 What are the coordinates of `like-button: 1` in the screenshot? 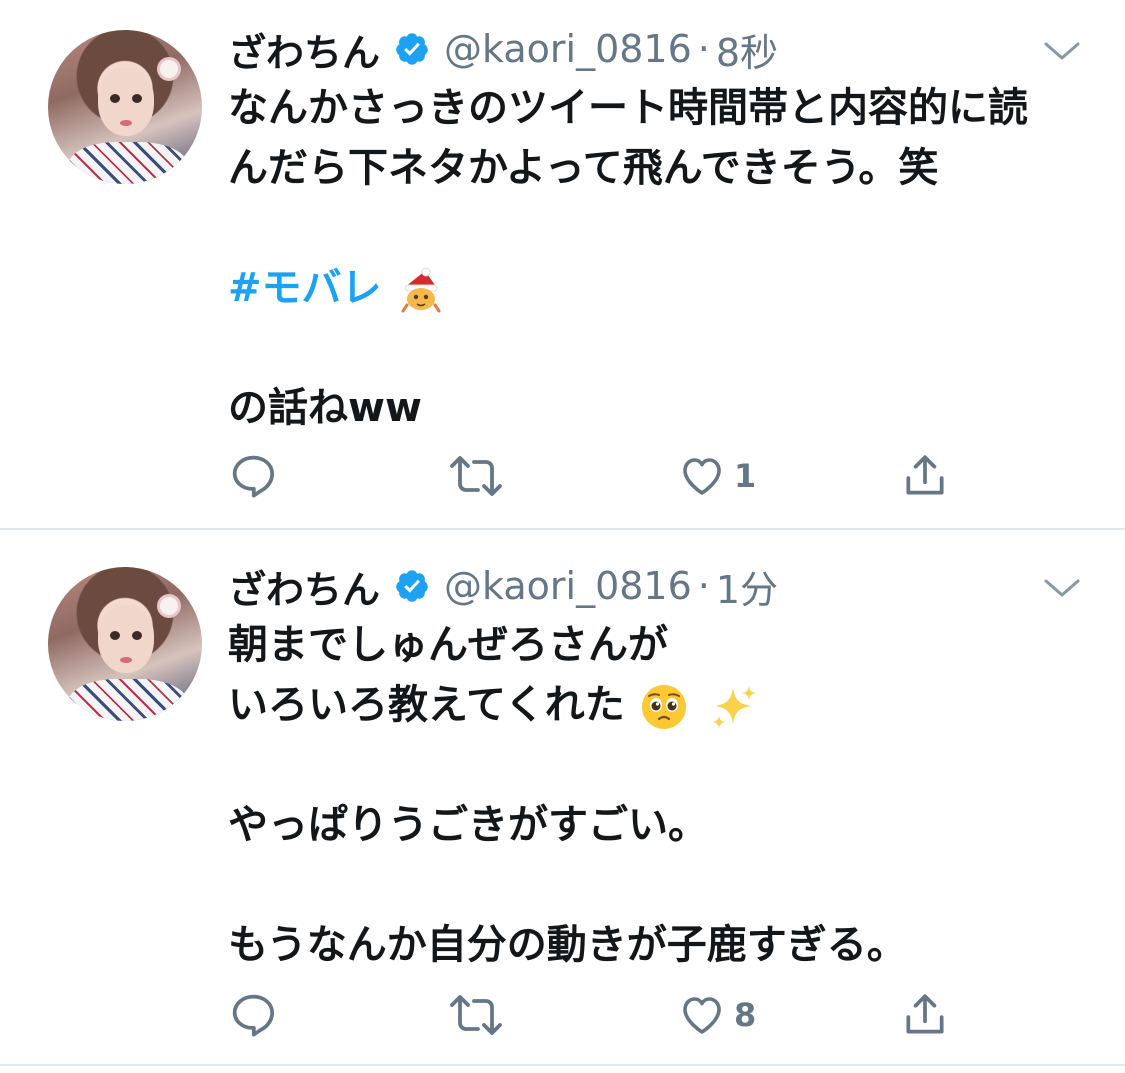 It's located at (717, 476).